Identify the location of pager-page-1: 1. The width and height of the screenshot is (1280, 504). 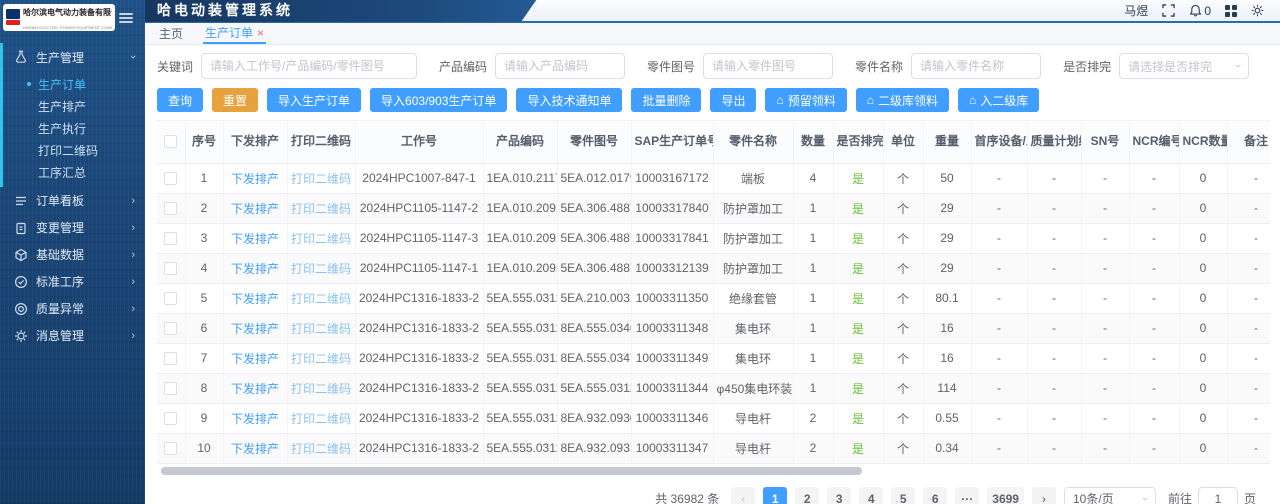
(775, 495).